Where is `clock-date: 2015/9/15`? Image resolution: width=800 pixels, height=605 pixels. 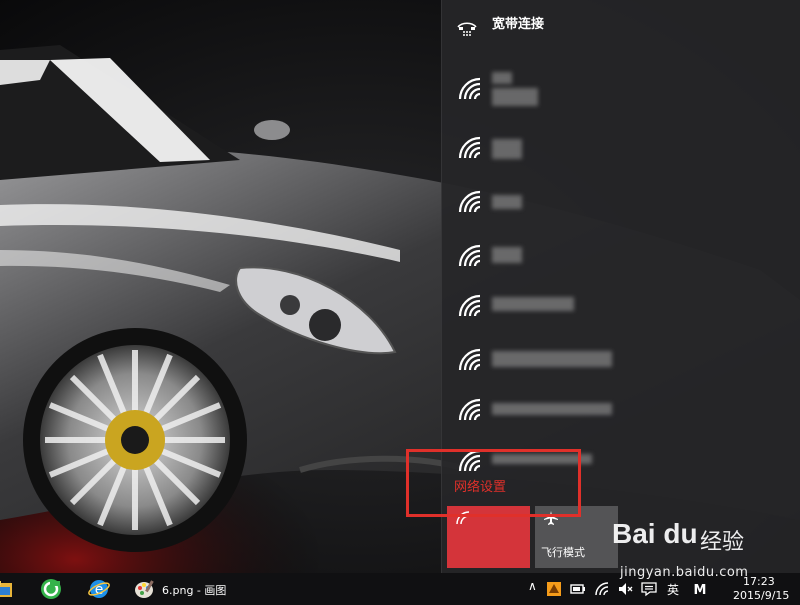 clock-date: 2015/9/15 is located at coordinates (761, 595).